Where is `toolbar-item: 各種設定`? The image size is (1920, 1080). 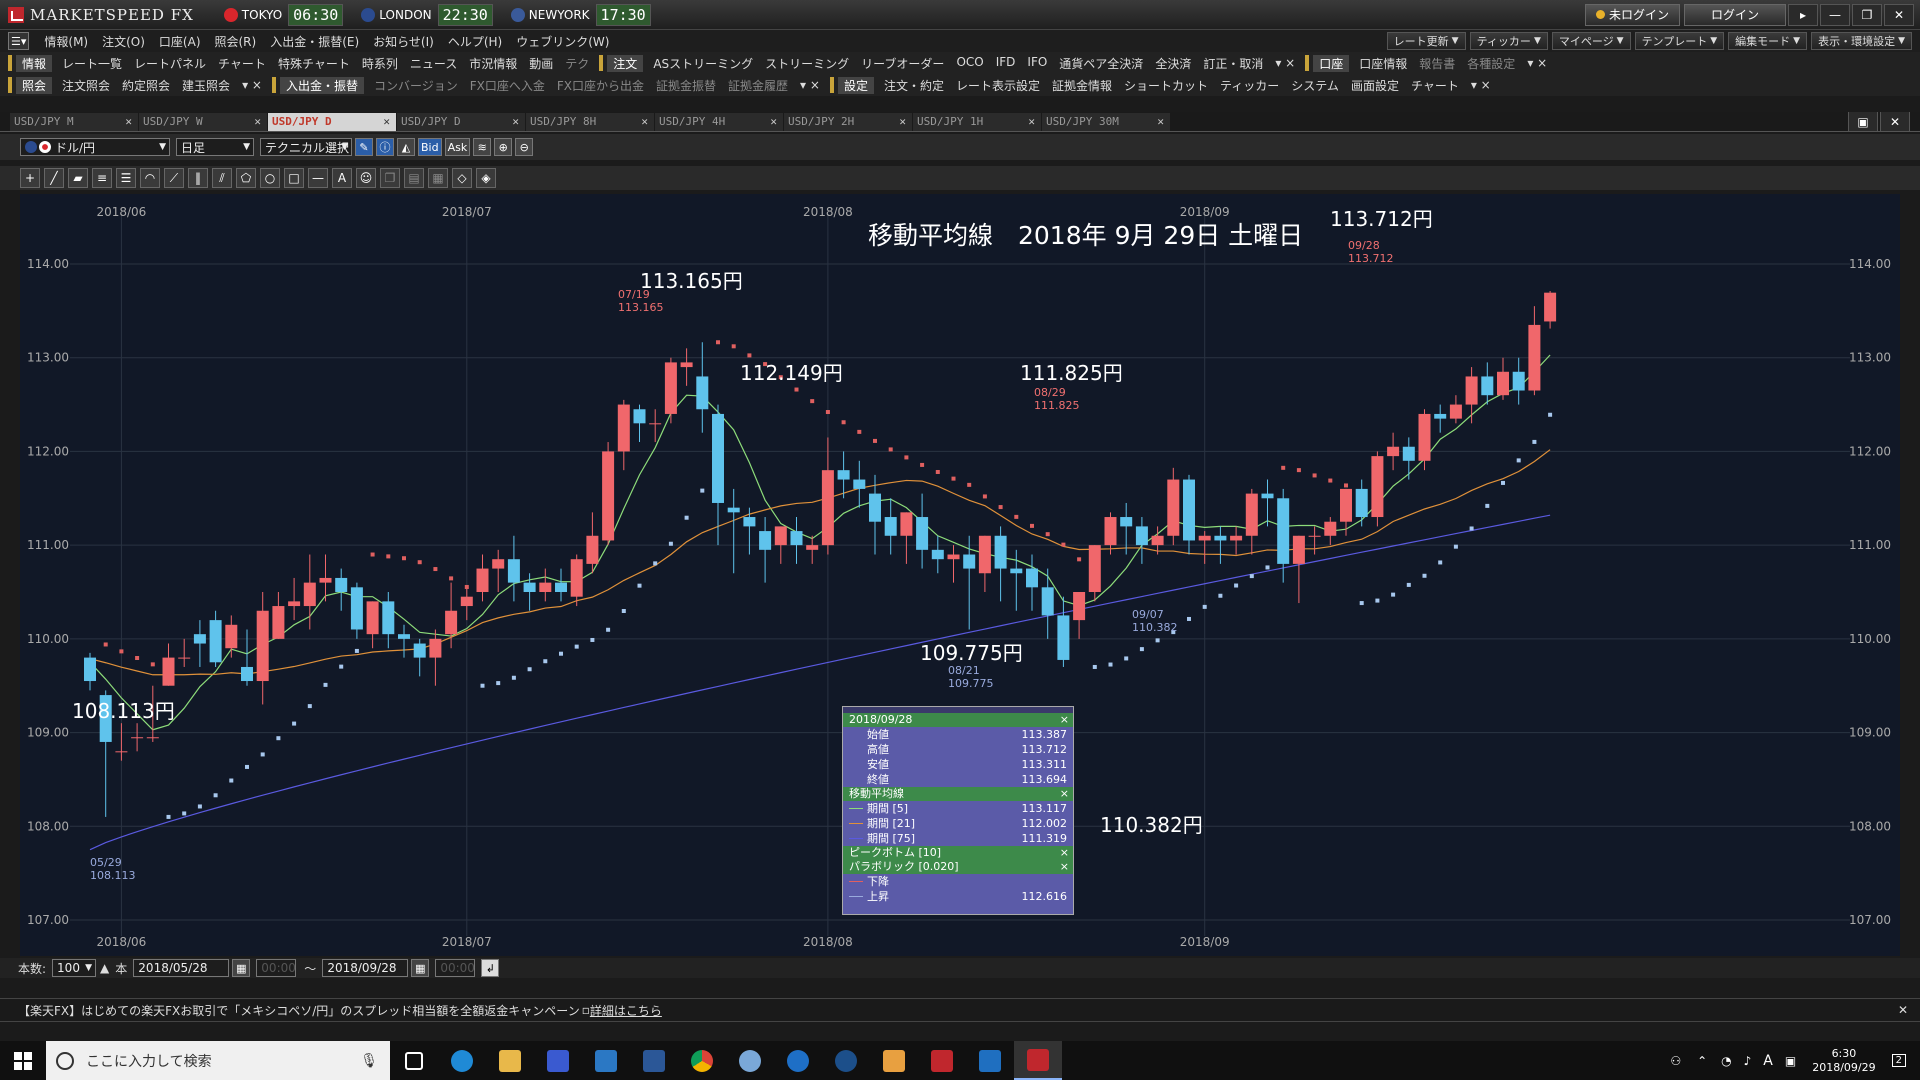
toolbar-item: 各種設定 is located at coordinates (1491, 63).